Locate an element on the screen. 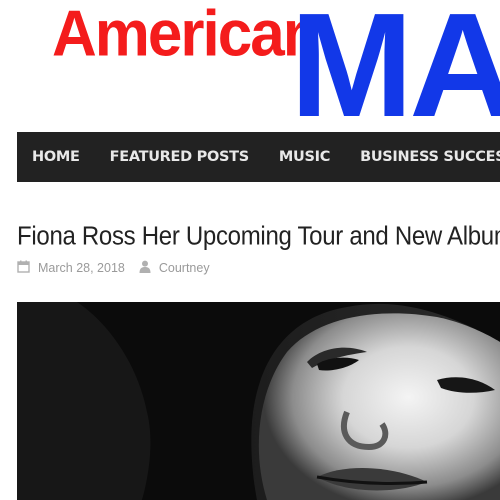 This screenshot has width=500, height=500. post-meta: March 28, 2018 Courtney is located at coordinates (113, 268).